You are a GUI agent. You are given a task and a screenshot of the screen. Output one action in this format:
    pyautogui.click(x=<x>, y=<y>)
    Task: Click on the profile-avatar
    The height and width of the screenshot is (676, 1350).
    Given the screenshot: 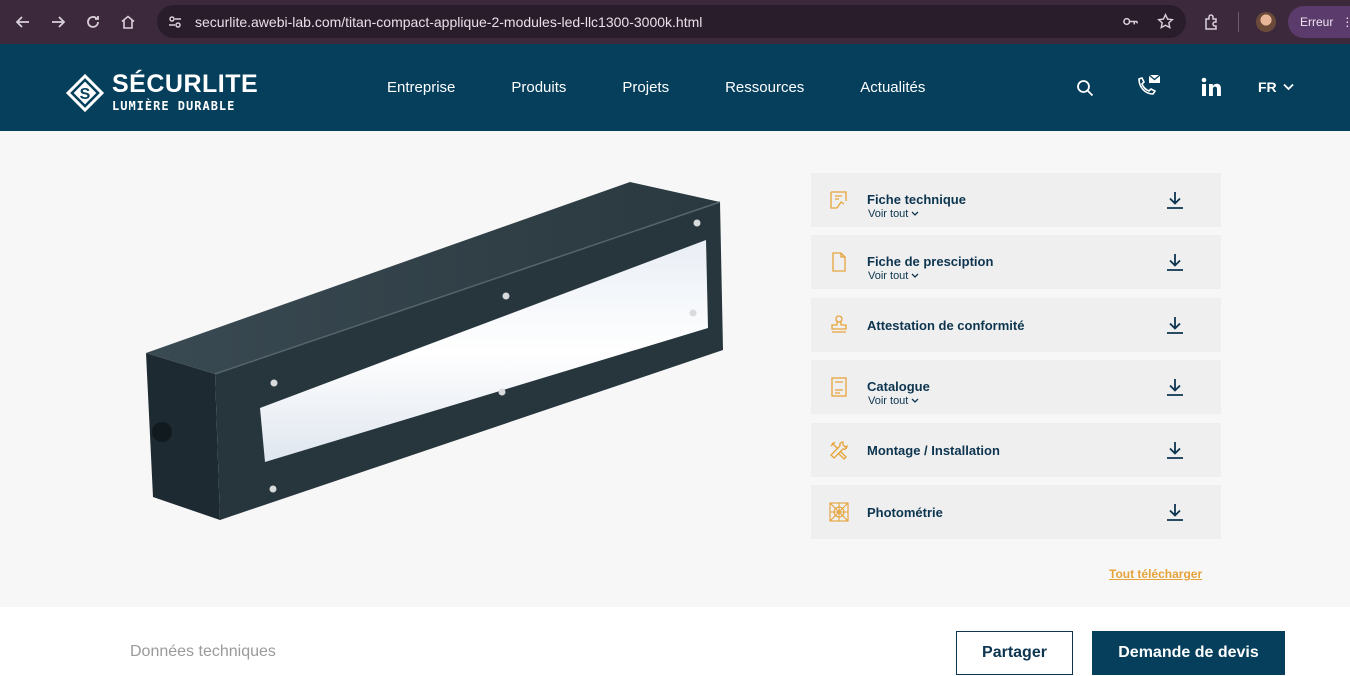 What is the action you would take?
    pyautogui.click(x=1266, y=22)
    